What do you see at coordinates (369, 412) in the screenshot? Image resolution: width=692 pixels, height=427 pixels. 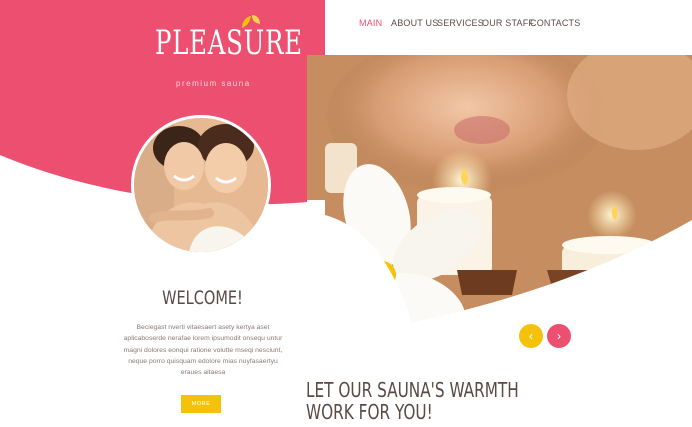 I see `promo-tagline-line-2: WORK FOR YOU!` at bounding box center [369, 412].